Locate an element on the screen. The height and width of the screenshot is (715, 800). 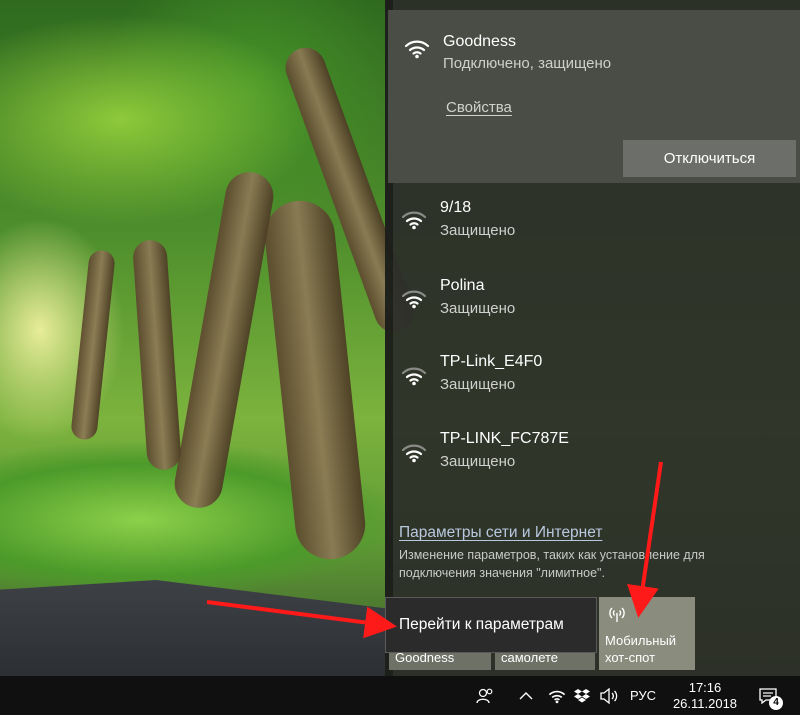
network-settings-link: Параметры сети и Интернет is located at coordinates (500, 533).